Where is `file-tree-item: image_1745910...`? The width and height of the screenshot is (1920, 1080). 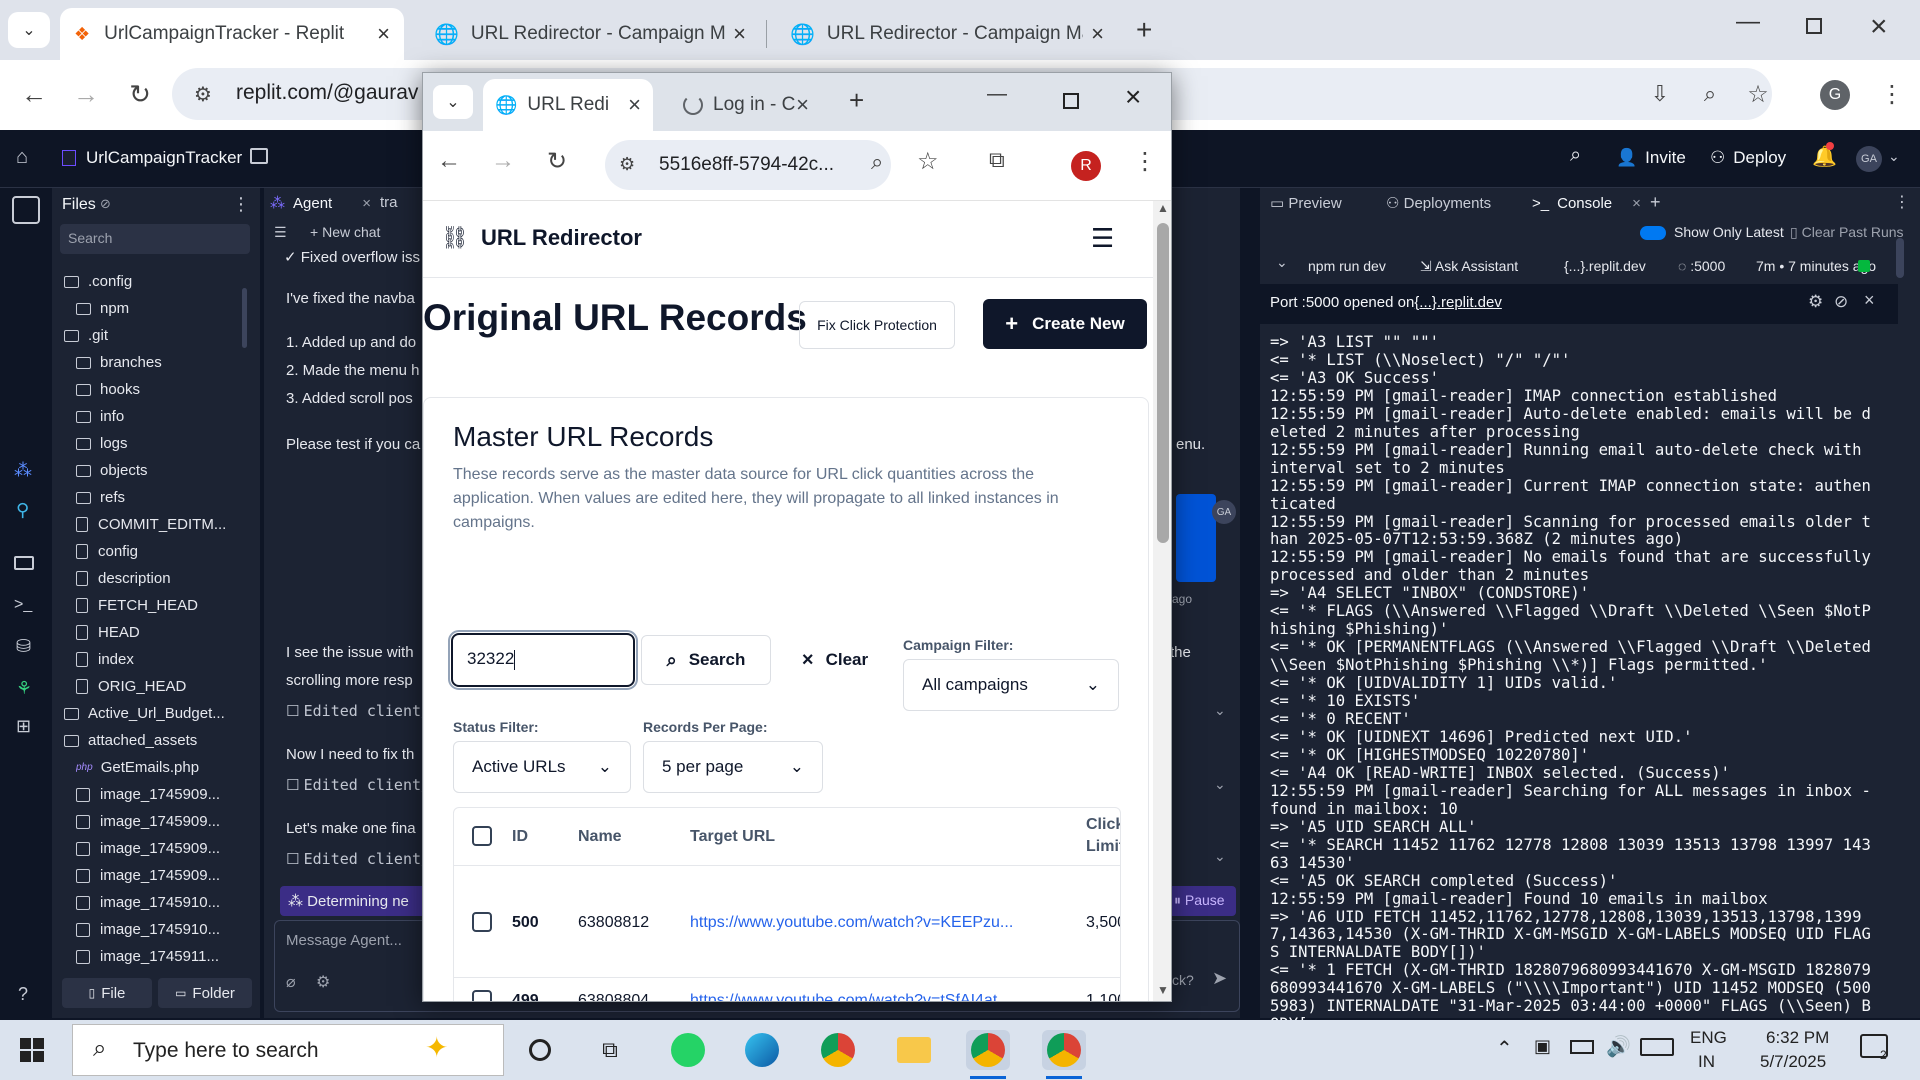
file-tree-item: image_1745910... is located at coordinates (166, 929).